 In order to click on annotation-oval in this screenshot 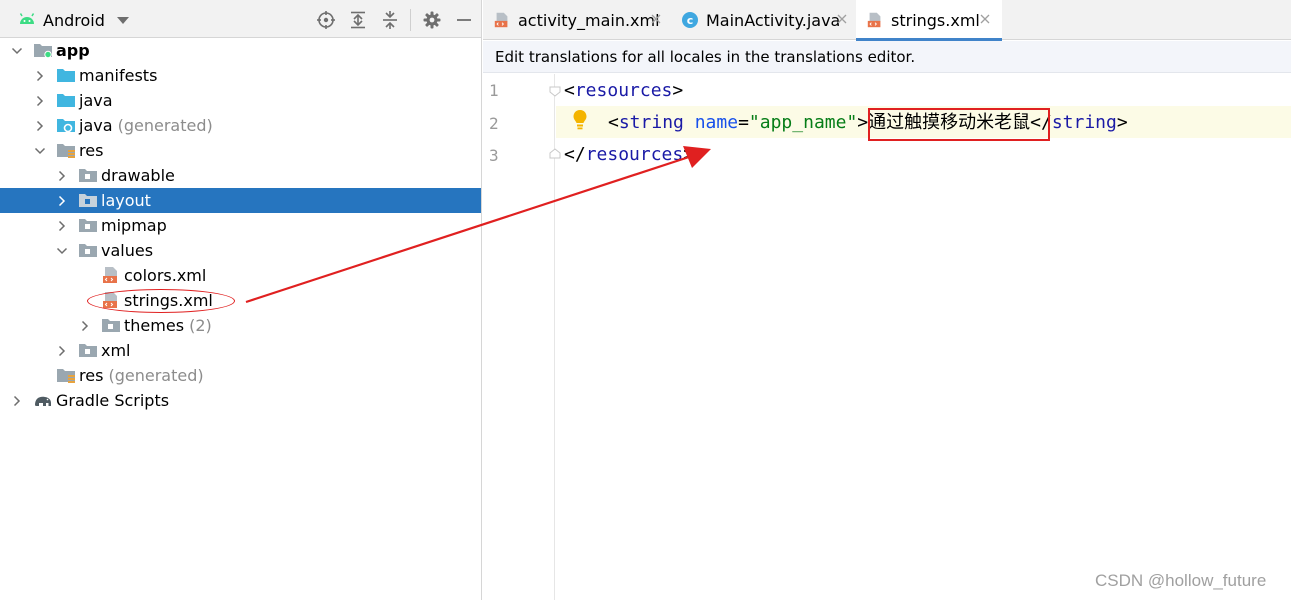, I will do `click(161, 301)`.